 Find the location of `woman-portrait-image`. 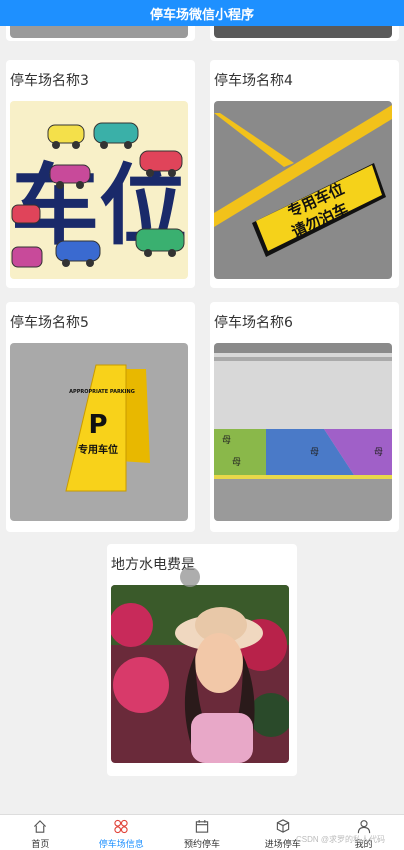

woman-portrait-image is located at coordinates (200, 674).